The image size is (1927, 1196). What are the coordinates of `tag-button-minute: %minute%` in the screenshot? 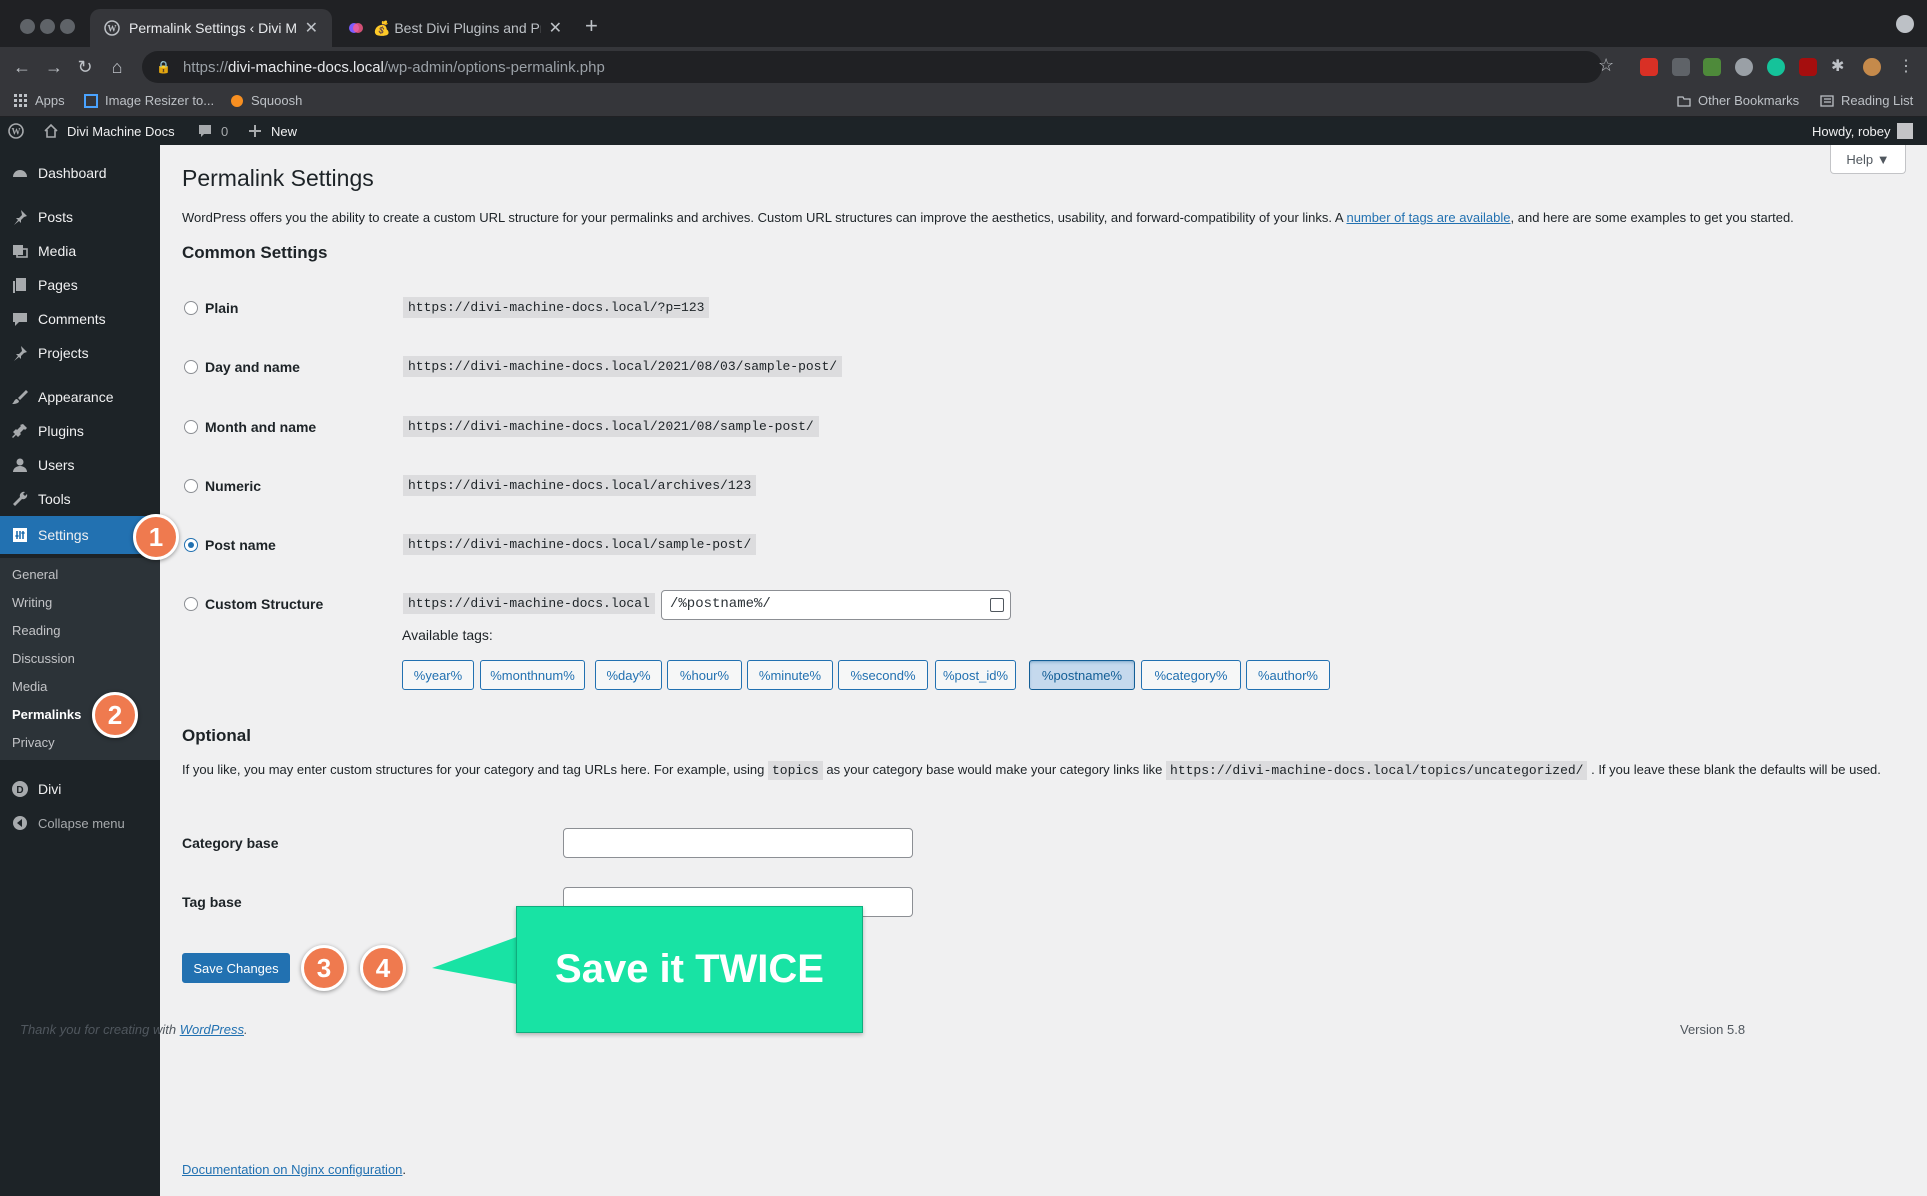 It's located at (790, 675).